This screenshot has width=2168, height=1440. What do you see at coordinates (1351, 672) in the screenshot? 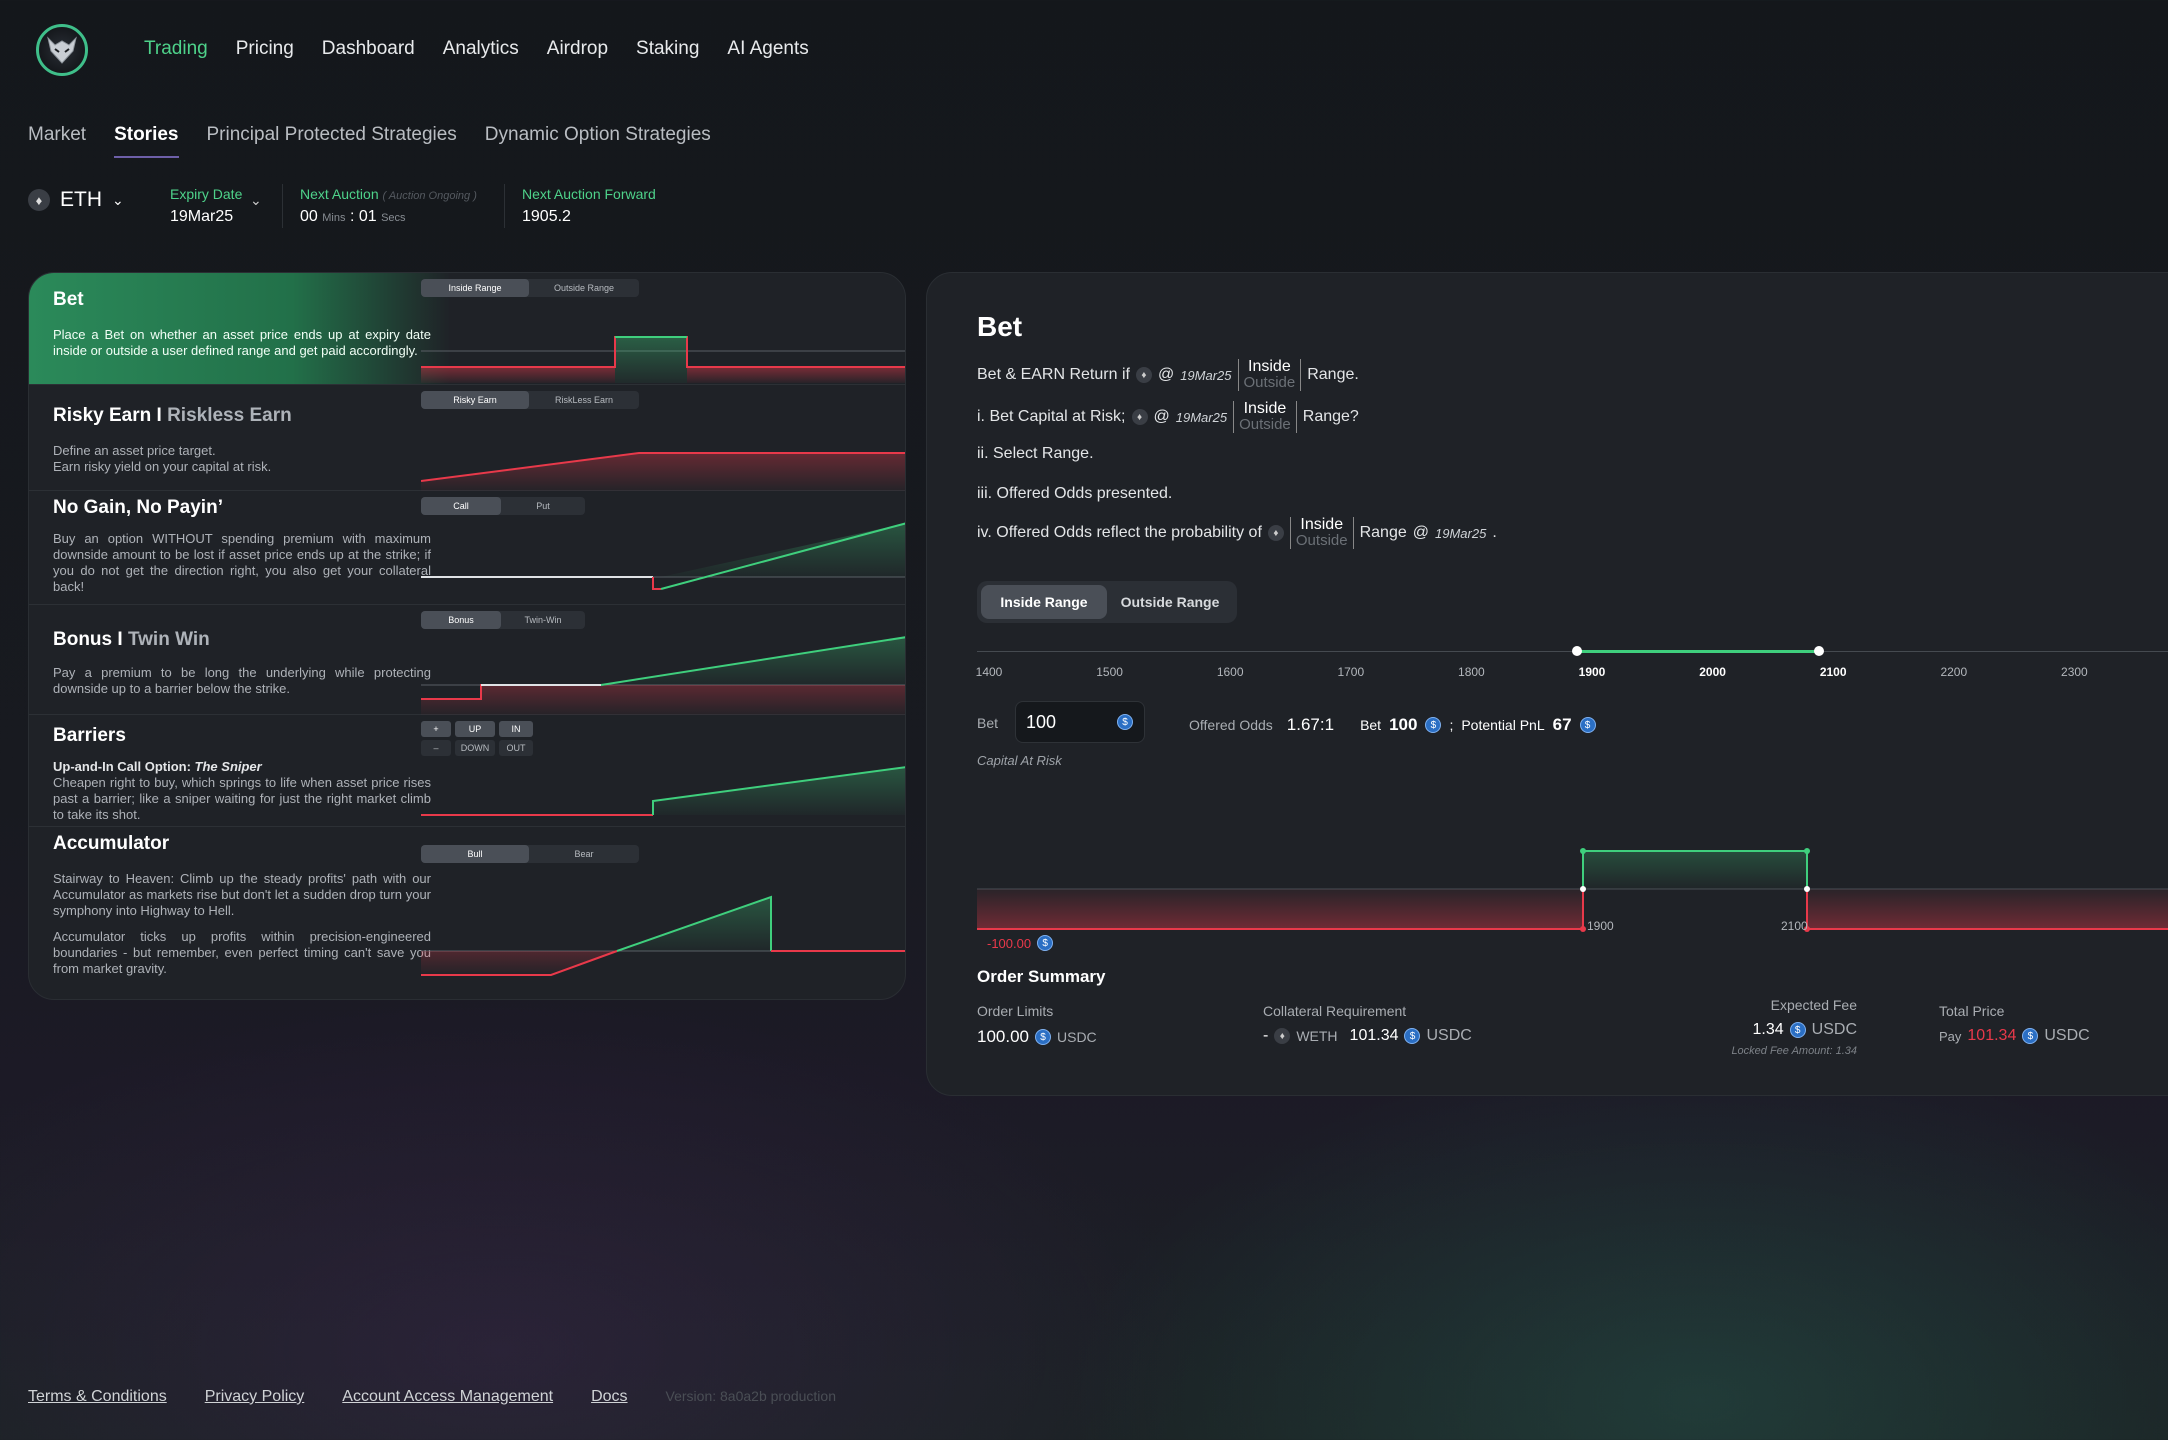
I see `axis-tick-label: 1700` at bounding box center [1351, 672].